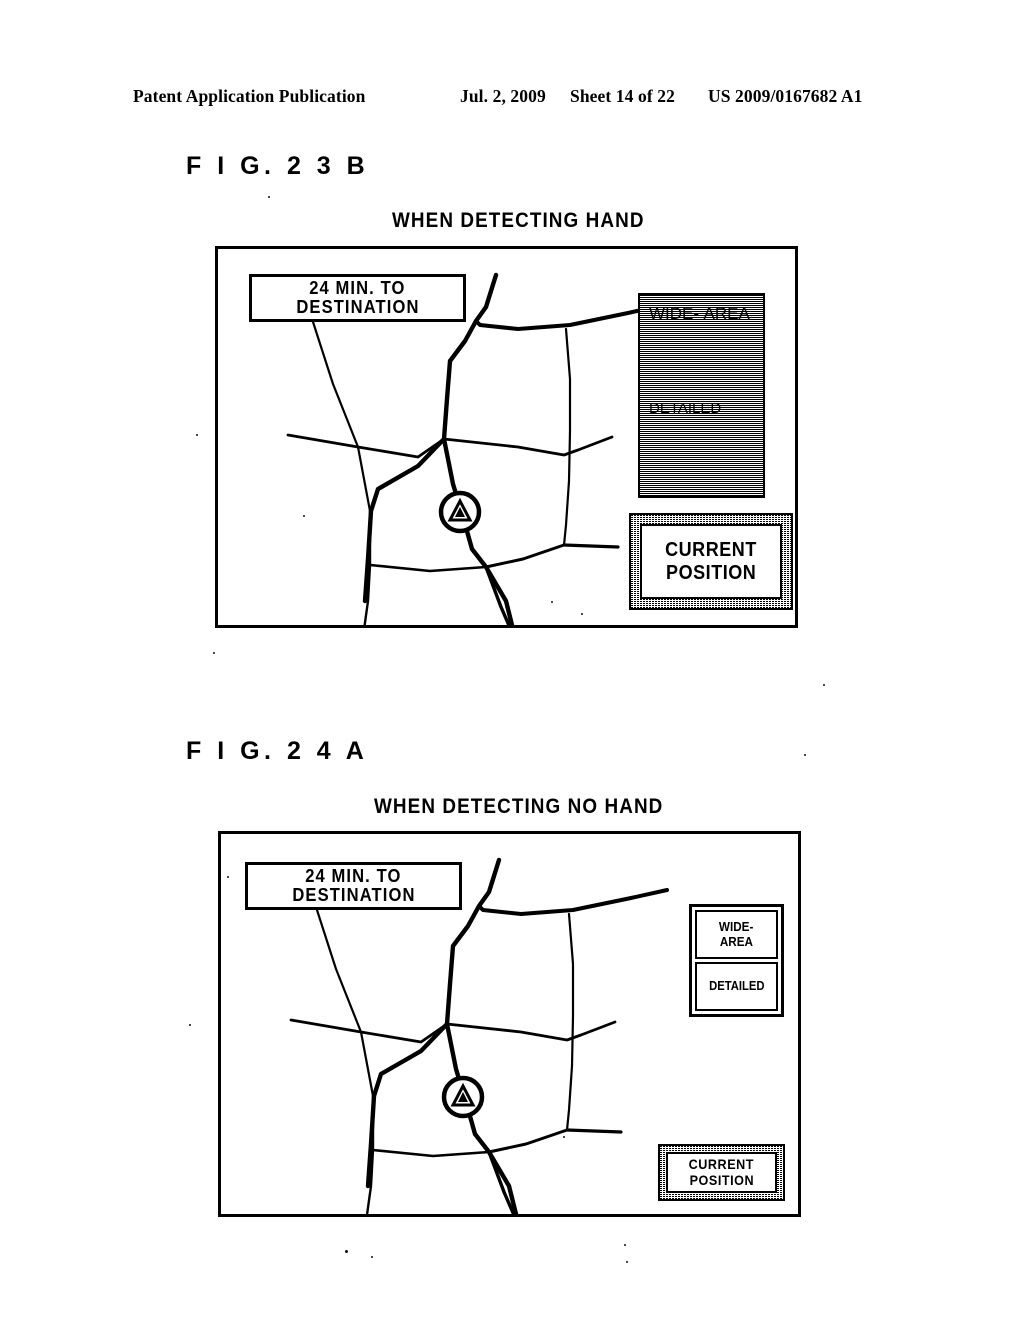 The width and height of the screenshot is (1024, 1320). I want to click on current-position-button-23b: CURRENT POSITION, so click(711, 561).